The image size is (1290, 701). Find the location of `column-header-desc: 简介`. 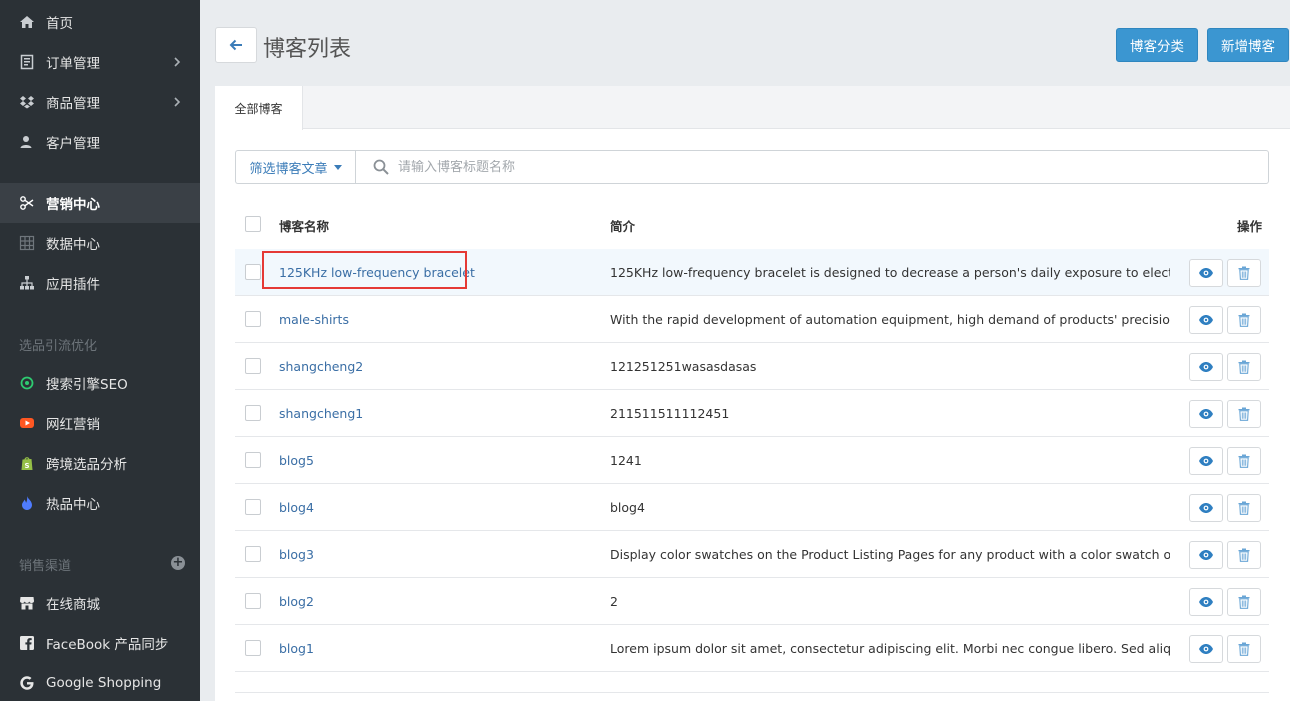

column-header-desc: 简介 is located at coordinates (623, 226).